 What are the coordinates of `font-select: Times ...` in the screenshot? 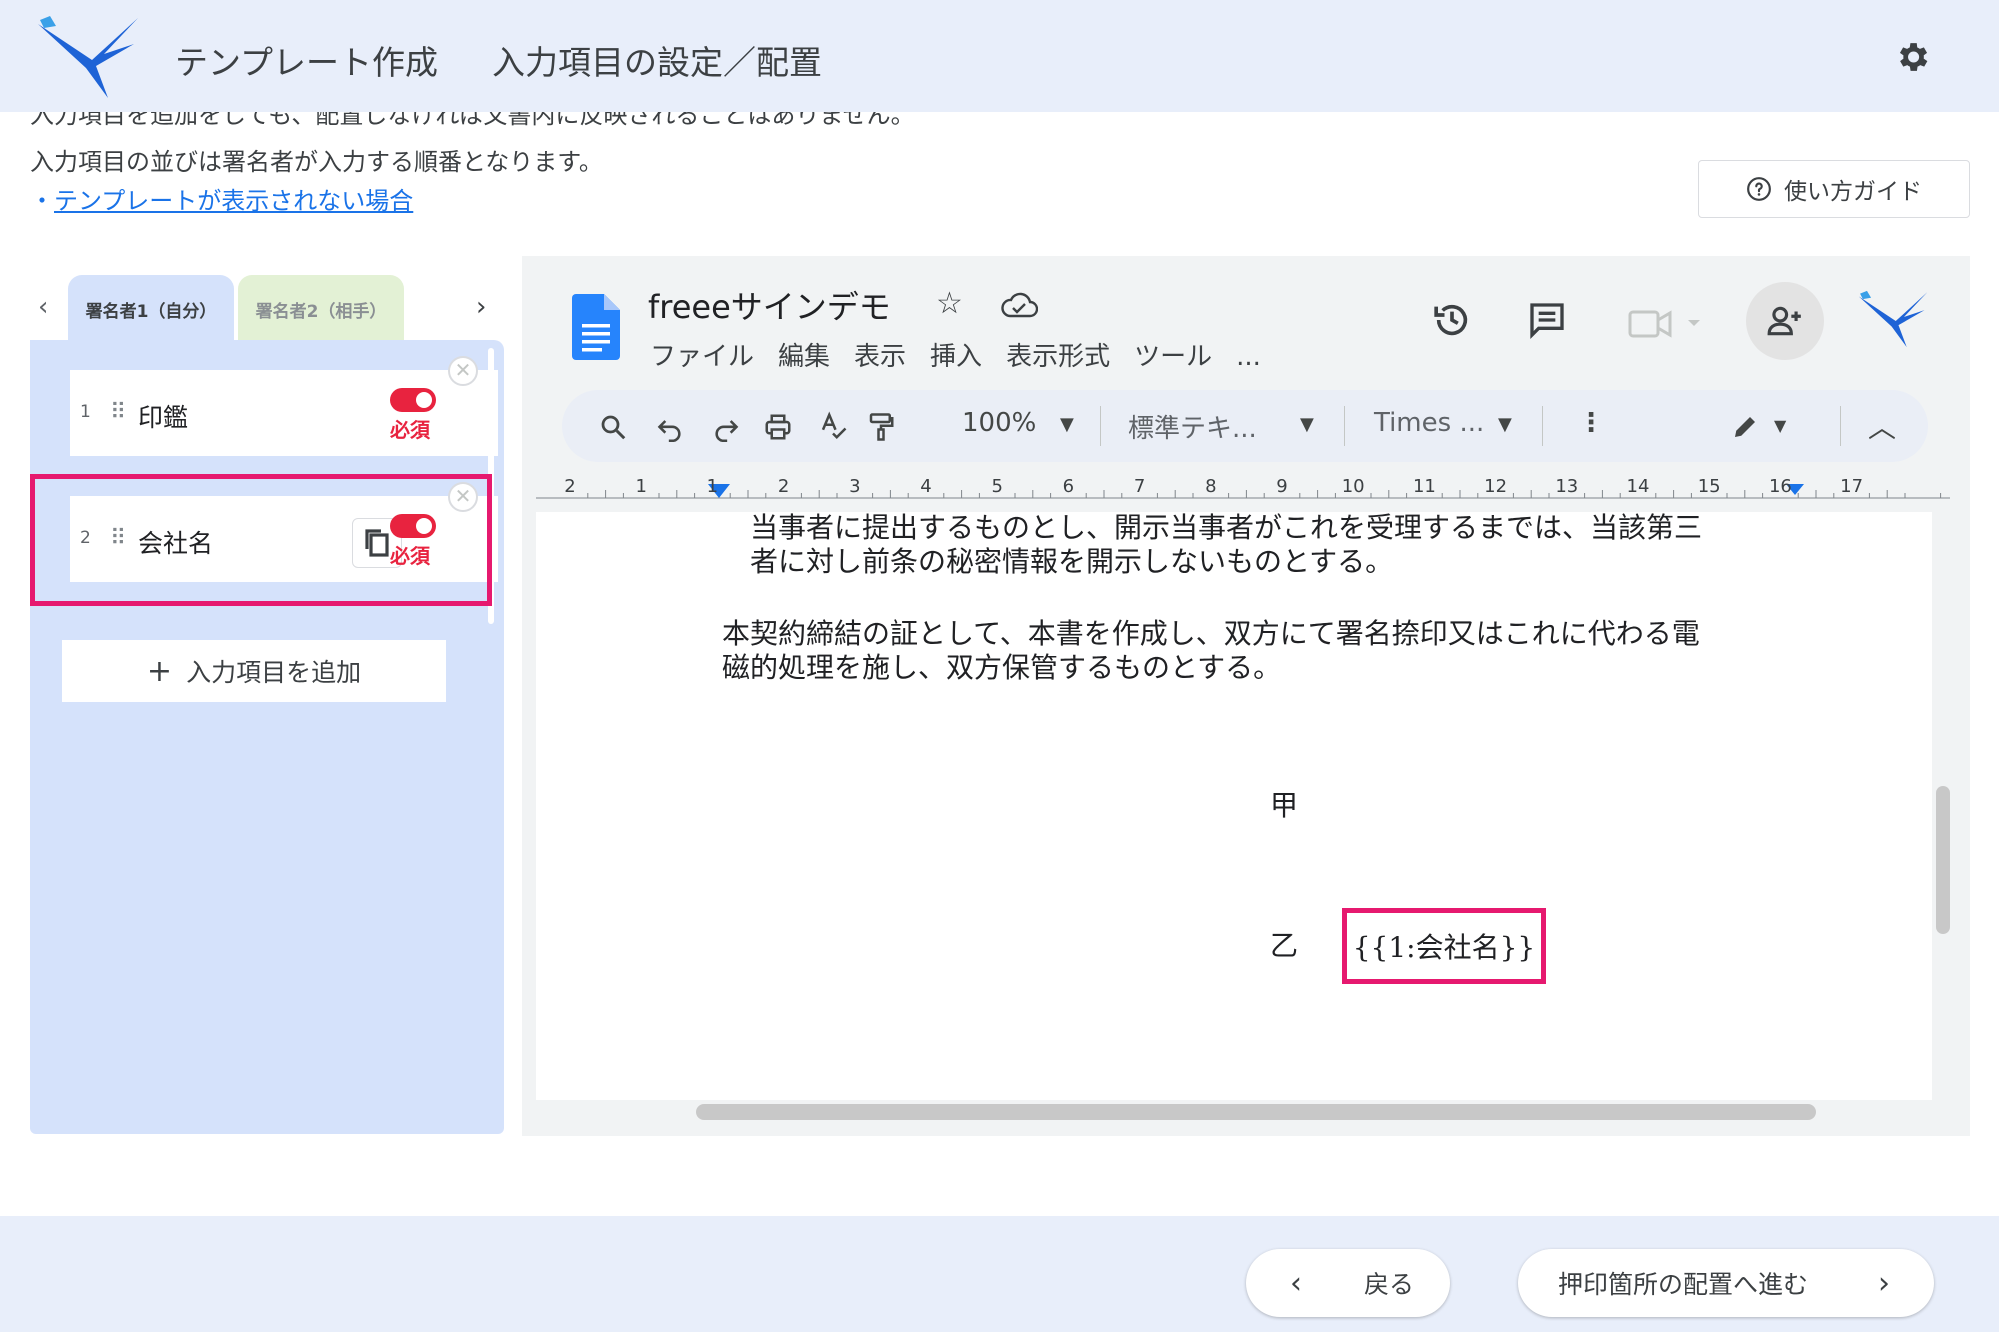 It's located at (1429, 423).